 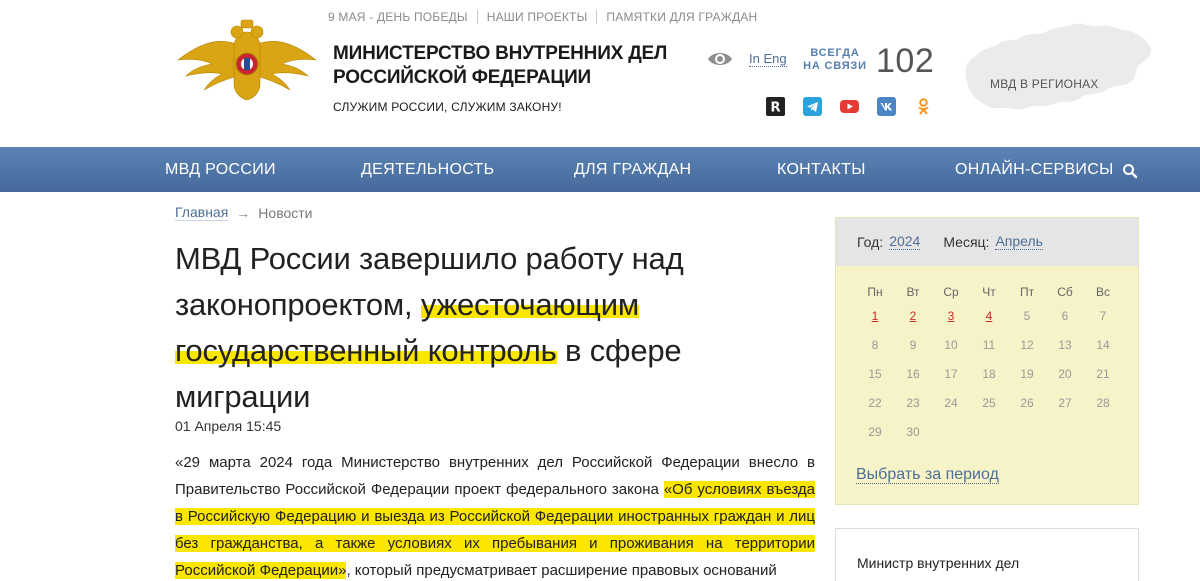 I want to click on select-period-link: Выбрать за период, so click(x=927, y=475).